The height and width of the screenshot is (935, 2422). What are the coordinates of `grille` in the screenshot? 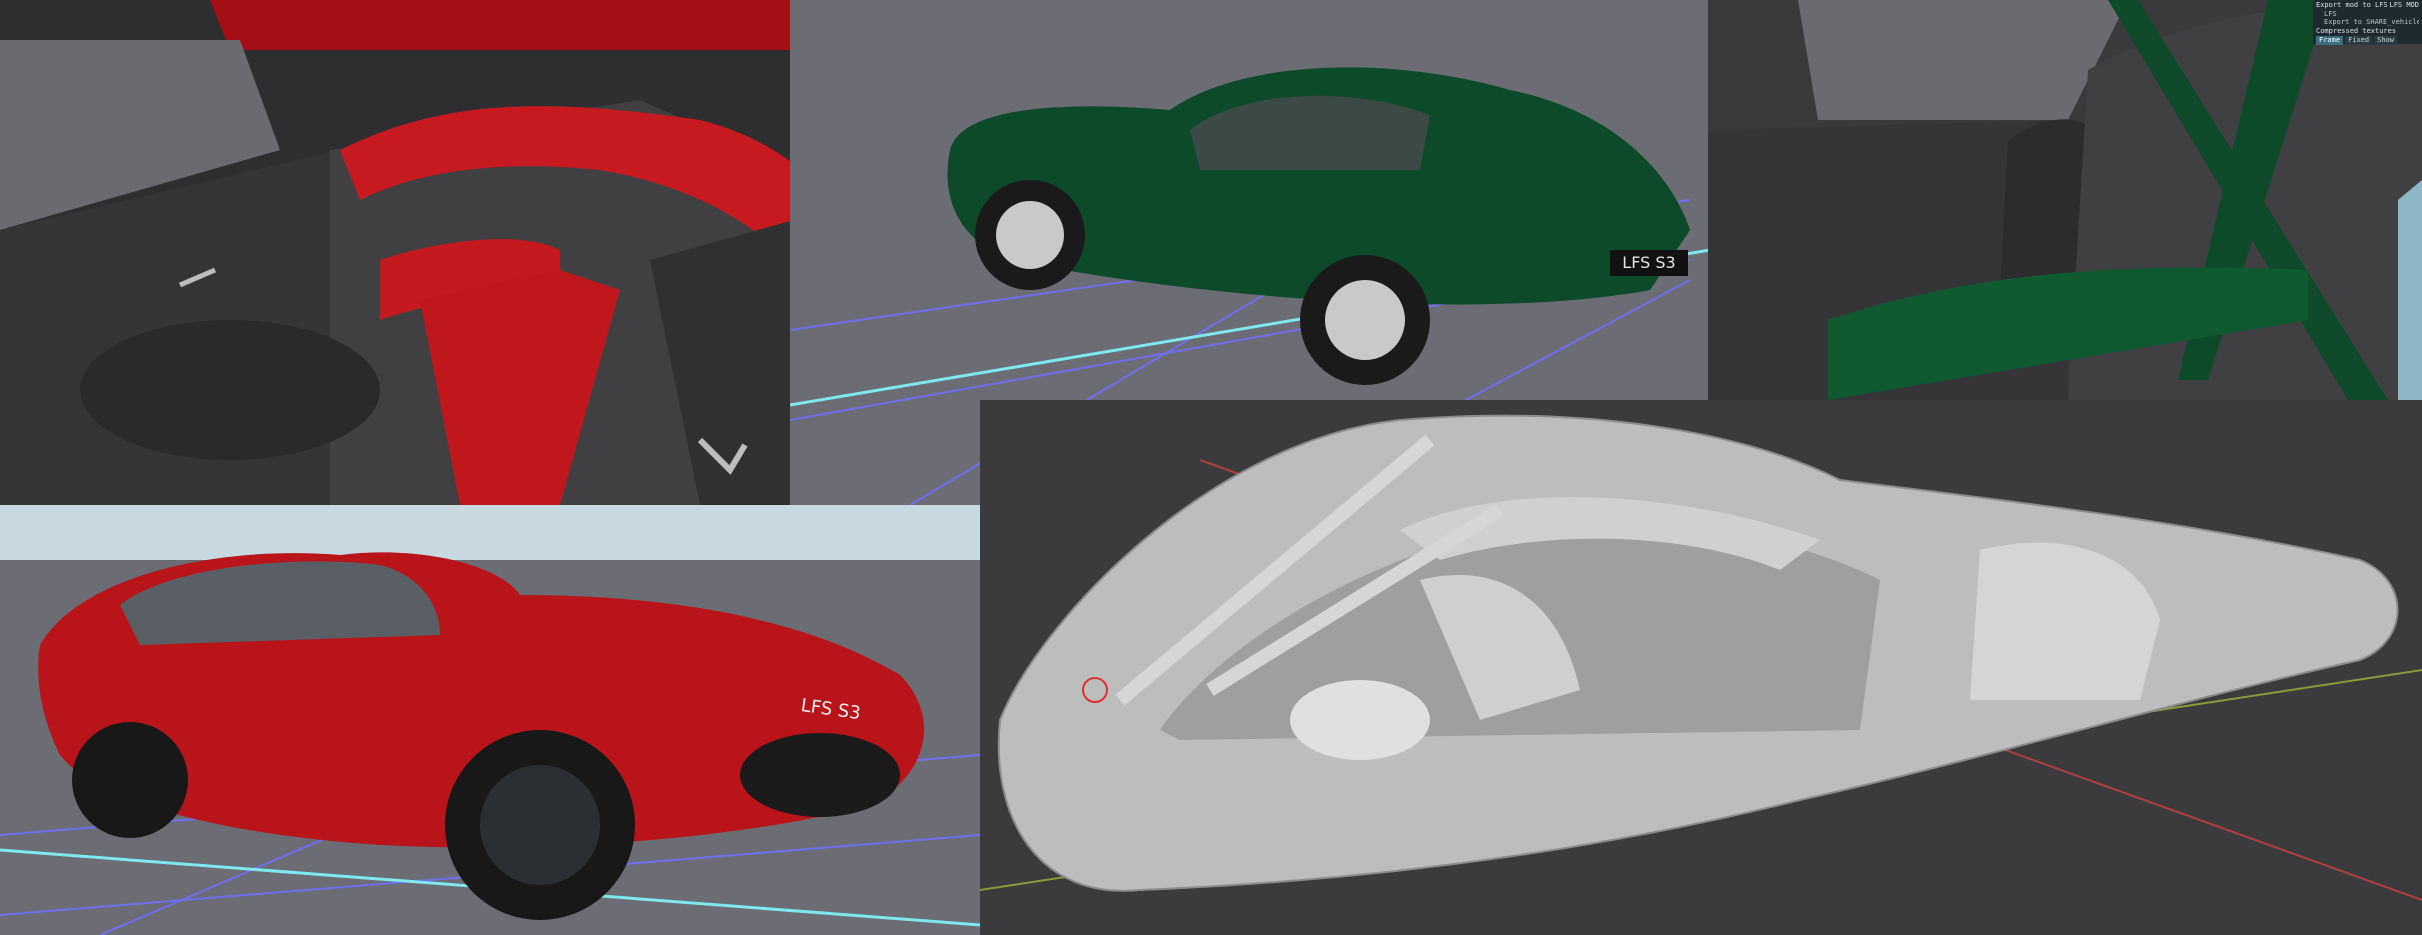 It's located at (820, 775).